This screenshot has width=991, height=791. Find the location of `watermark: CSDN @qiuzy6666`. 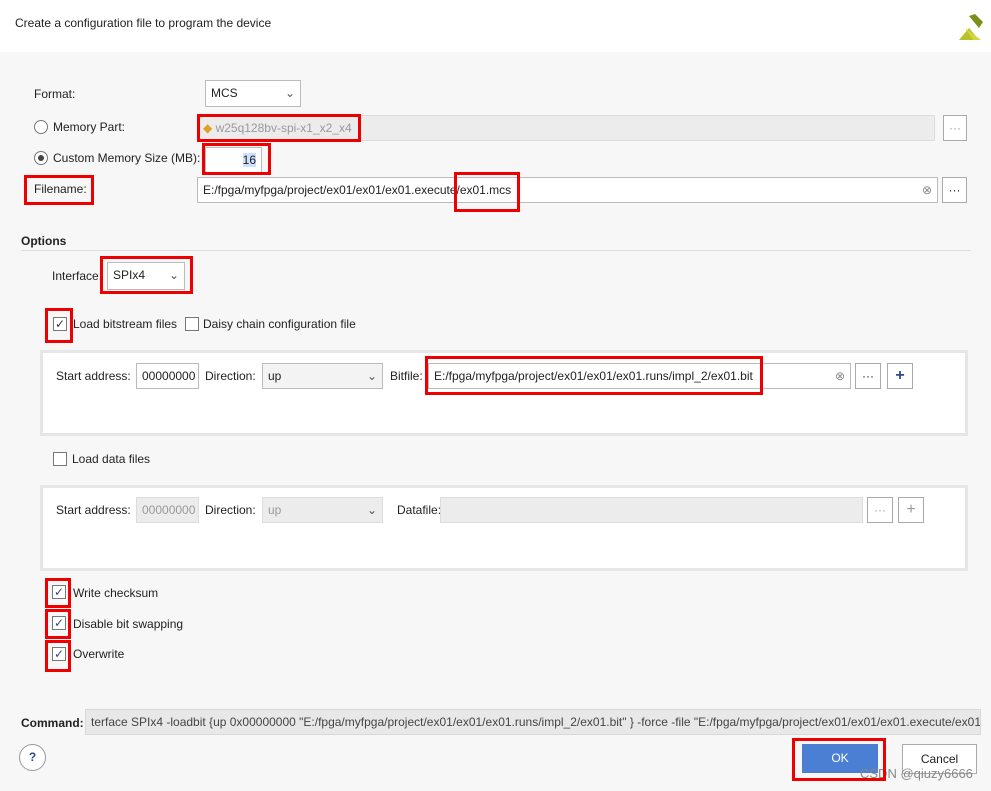

watermark: CSDN @qiuzy6666 is located at coordinates (916, 773).